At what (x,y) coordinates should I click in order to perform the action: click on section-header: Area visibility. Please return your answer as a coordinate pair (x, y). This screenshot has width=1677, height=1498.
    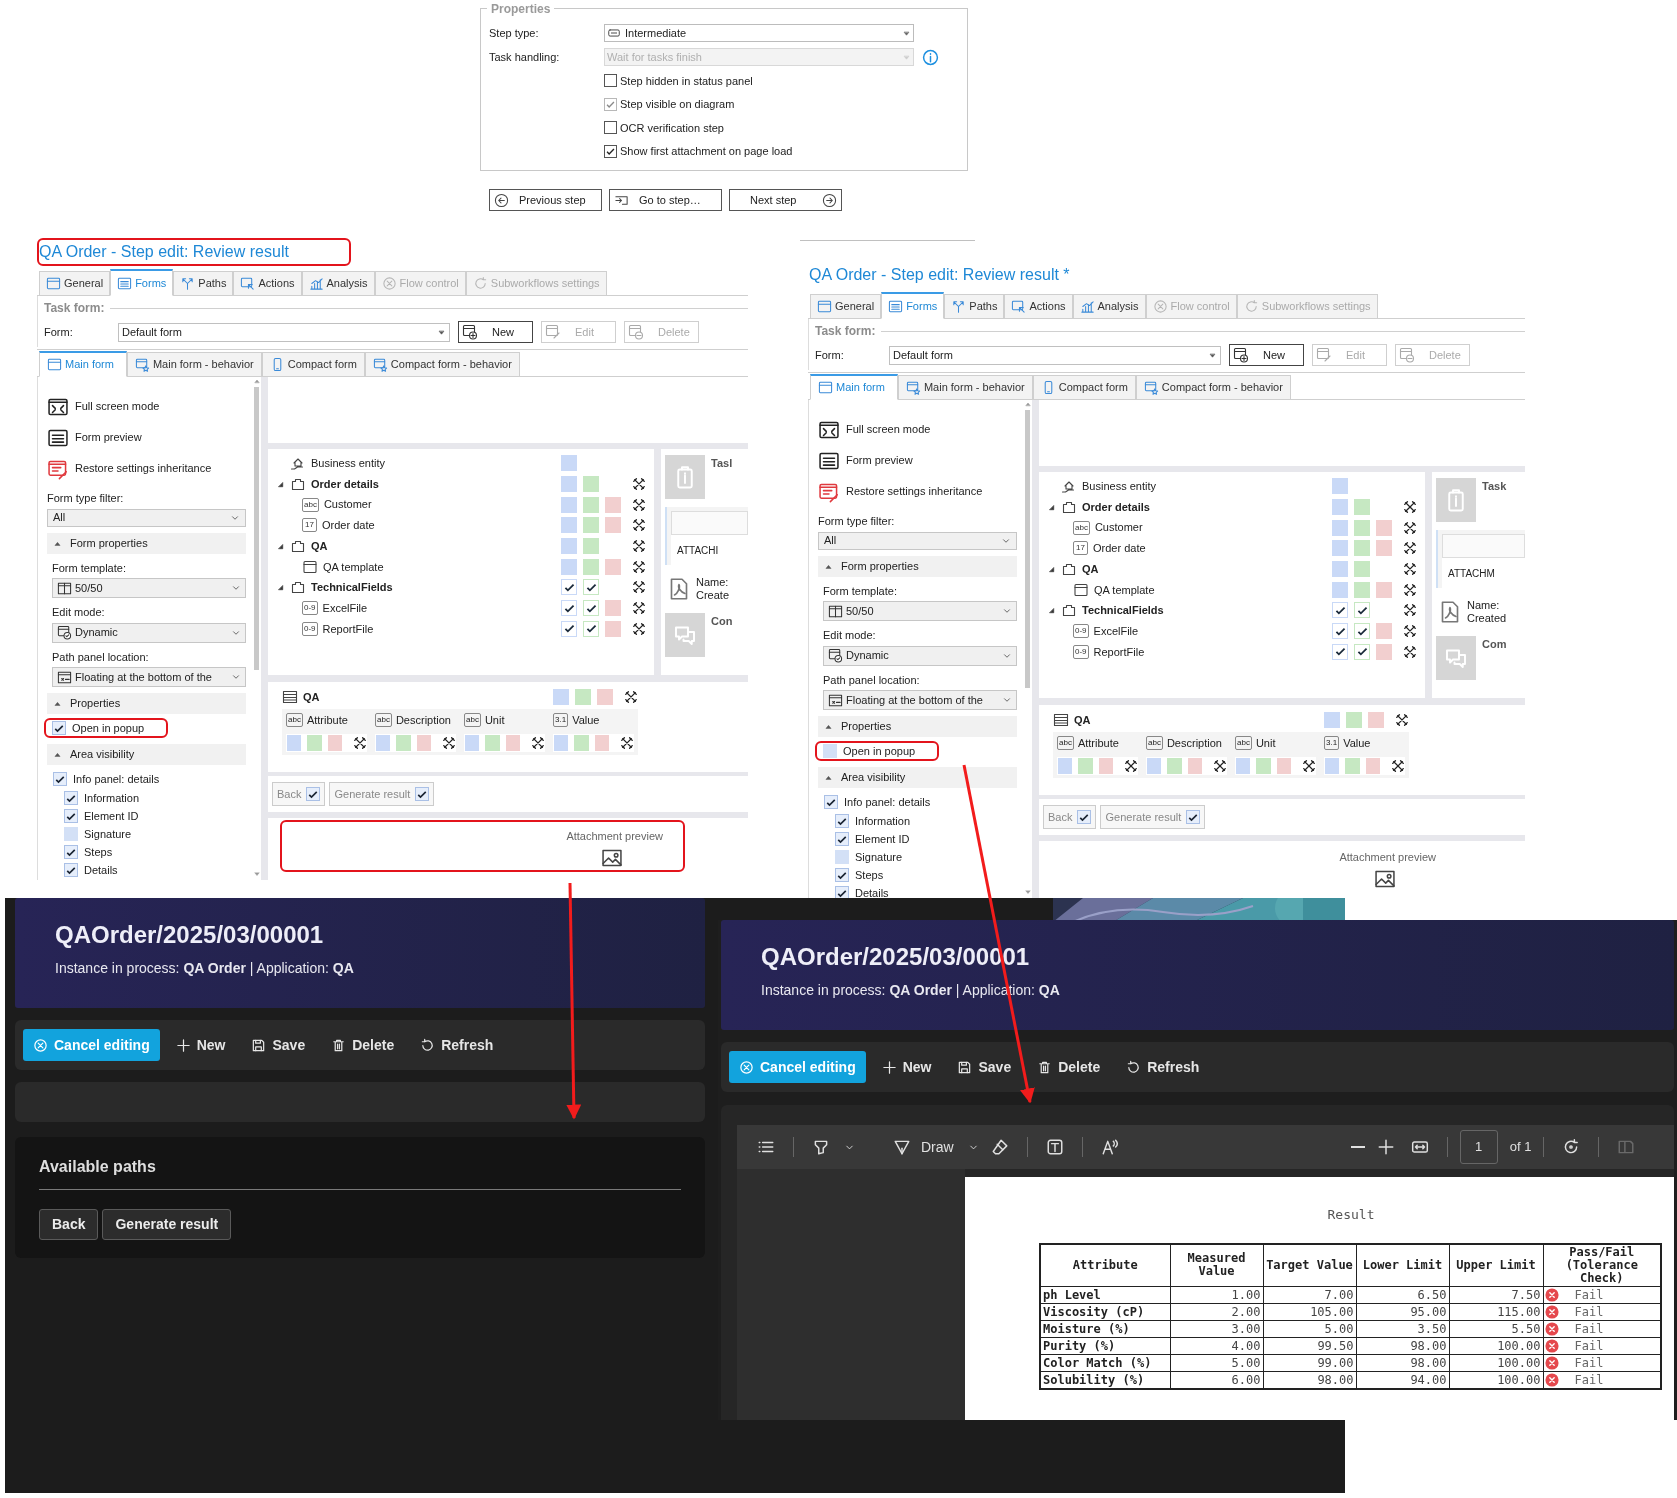
    Looking at the image, I should click on (917, 777).